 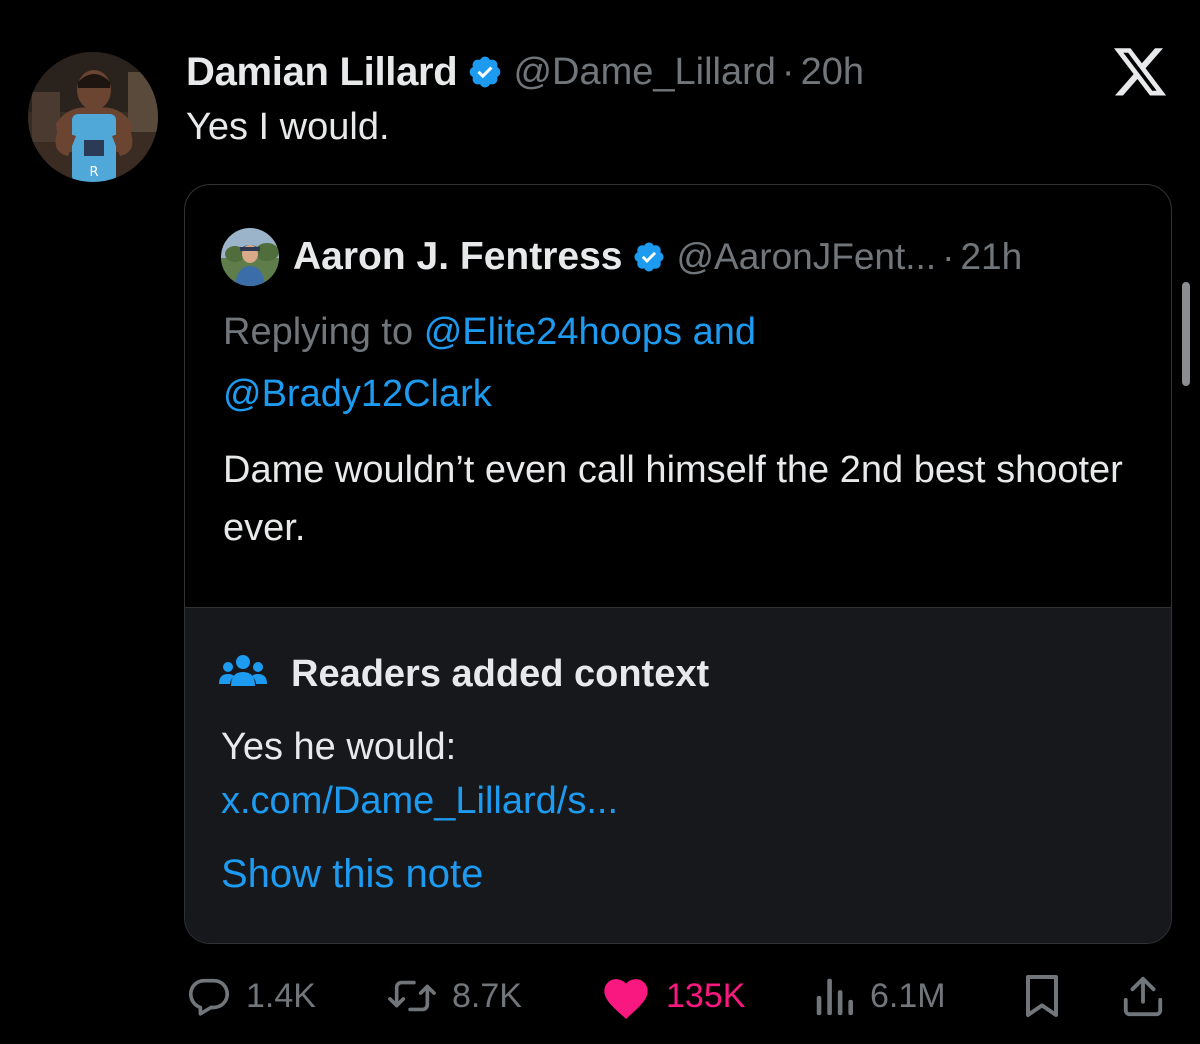 What do you see at coordinates (834, 996) in the screenshot?
I see `views-icon` at bounding box center [834, 996].